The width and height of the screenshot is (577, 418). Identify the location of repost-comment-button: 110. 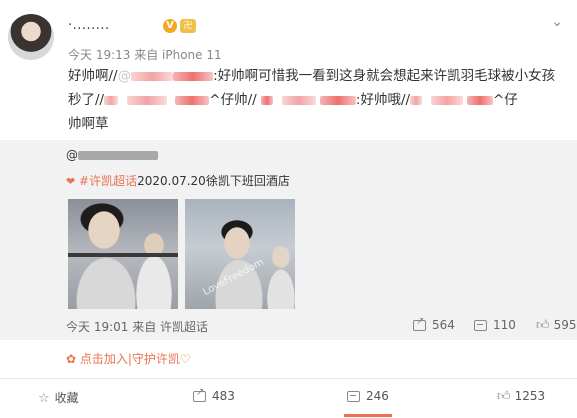
(495, 325).